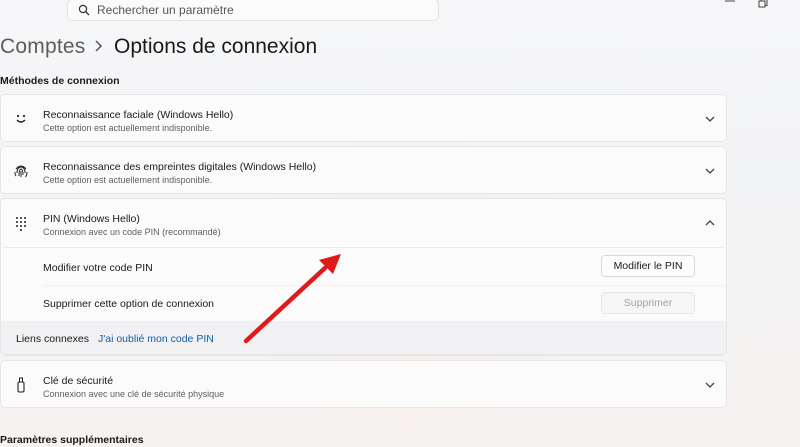 This screenshot has width=800, height=447. I want to click on section-heading-additional: Paramètres supplémentaires, so click(72, 440).